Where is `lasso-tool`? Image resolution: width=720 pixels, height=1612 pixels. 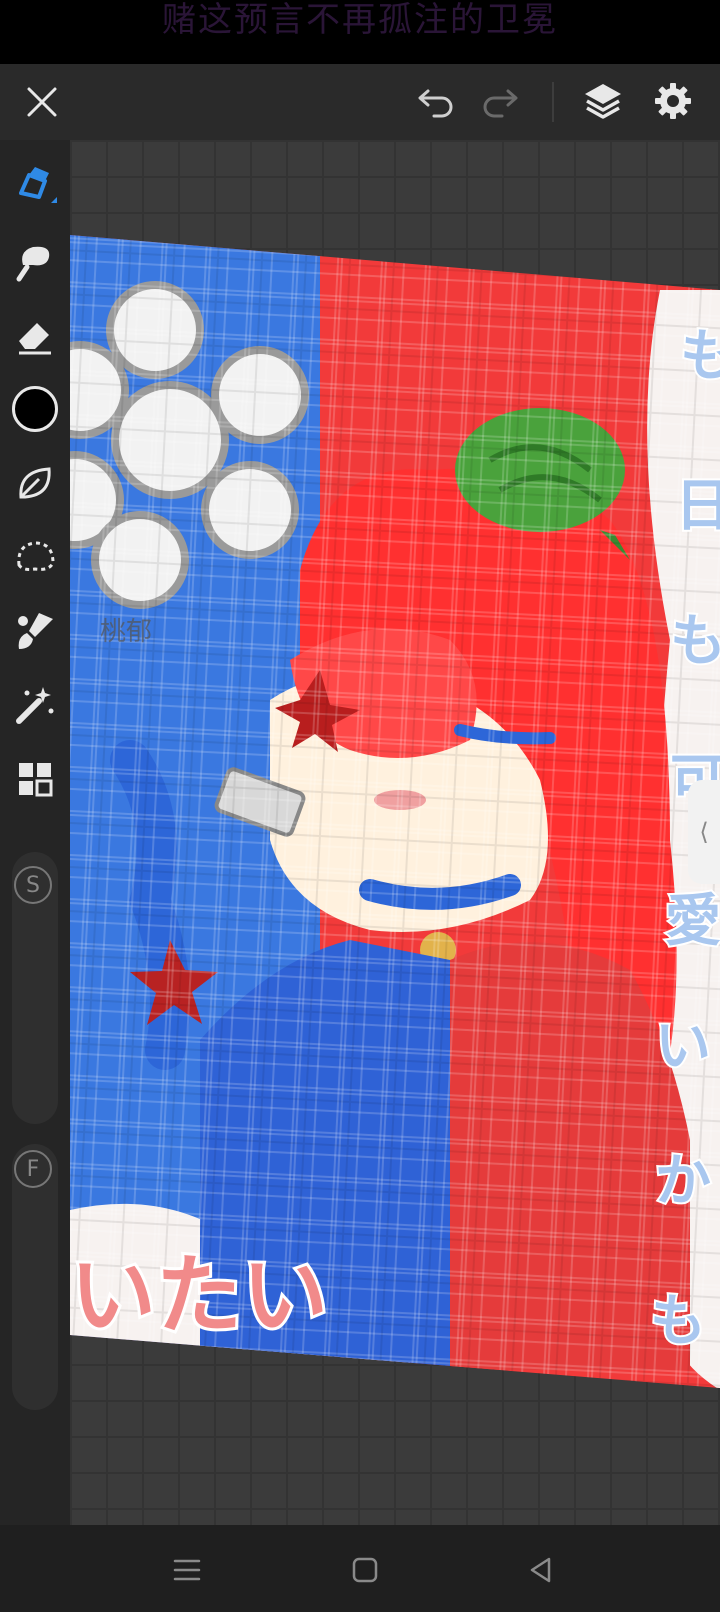
lasso-tool is located at coordinates (35, 557).